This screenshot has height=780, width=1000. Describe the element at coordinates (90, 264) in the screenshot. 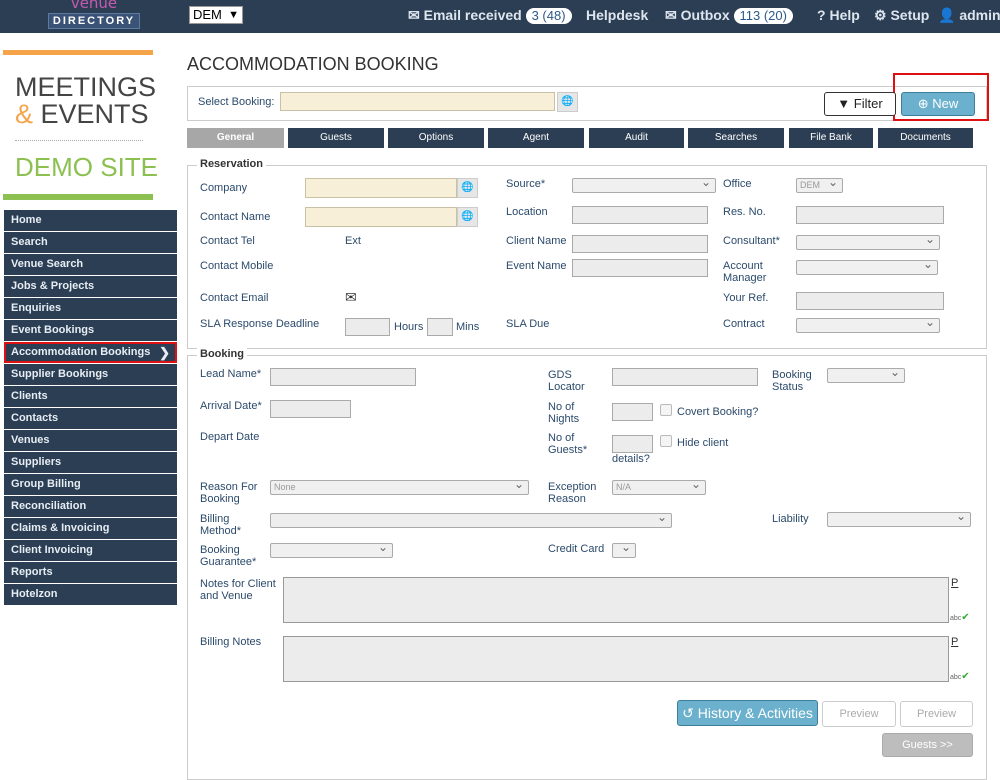

I see `sidebar-item-venue-search: Venue Search` at that location.